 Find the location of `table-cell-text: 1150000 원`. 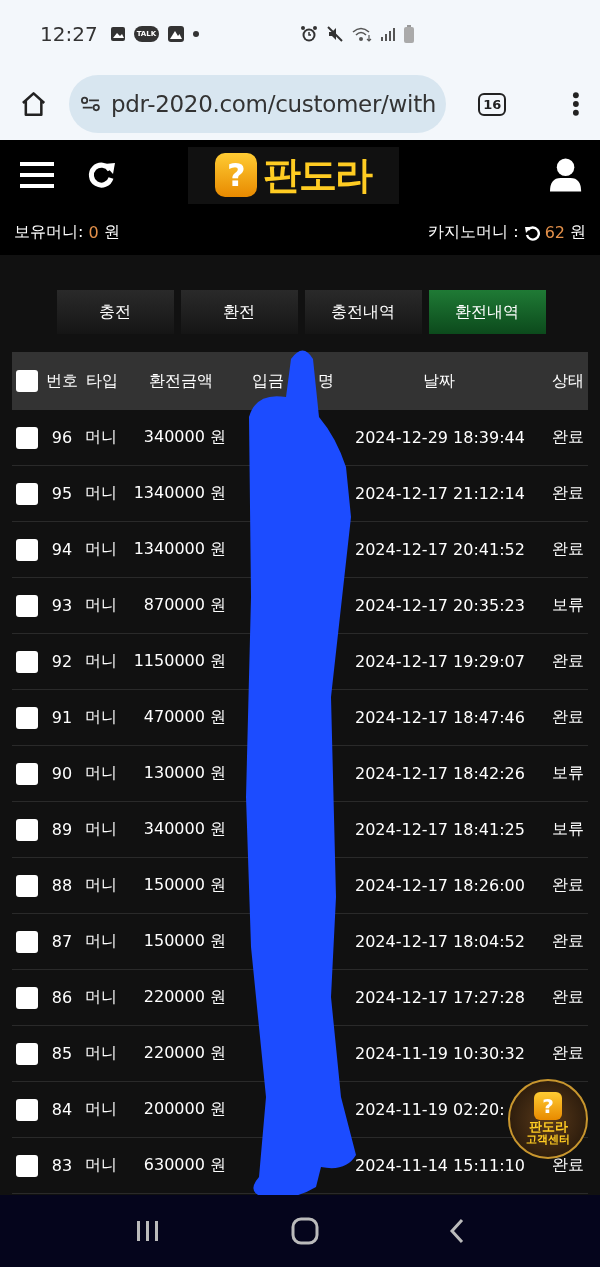

table-cell-text: 1150000 원 is located at coordinates (179, 661).